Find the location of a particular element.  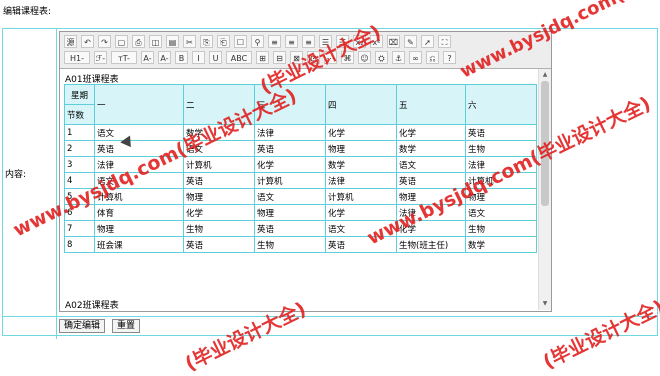

table-row: 6 体育 化学 物理 化学 法律 语文 is located at coordinates (300, 212).